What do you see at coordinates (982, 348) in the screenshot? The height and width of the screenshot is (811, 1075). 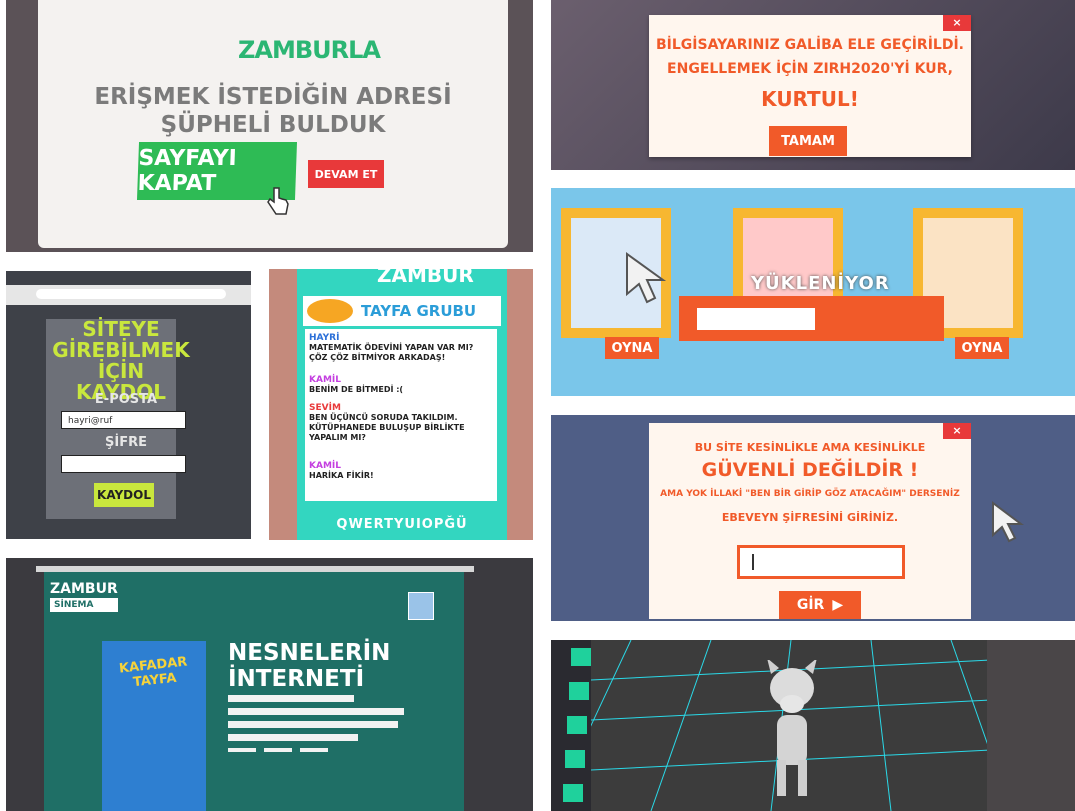 I see `play-button-right: OYNA` at bounding box center [982, 348].